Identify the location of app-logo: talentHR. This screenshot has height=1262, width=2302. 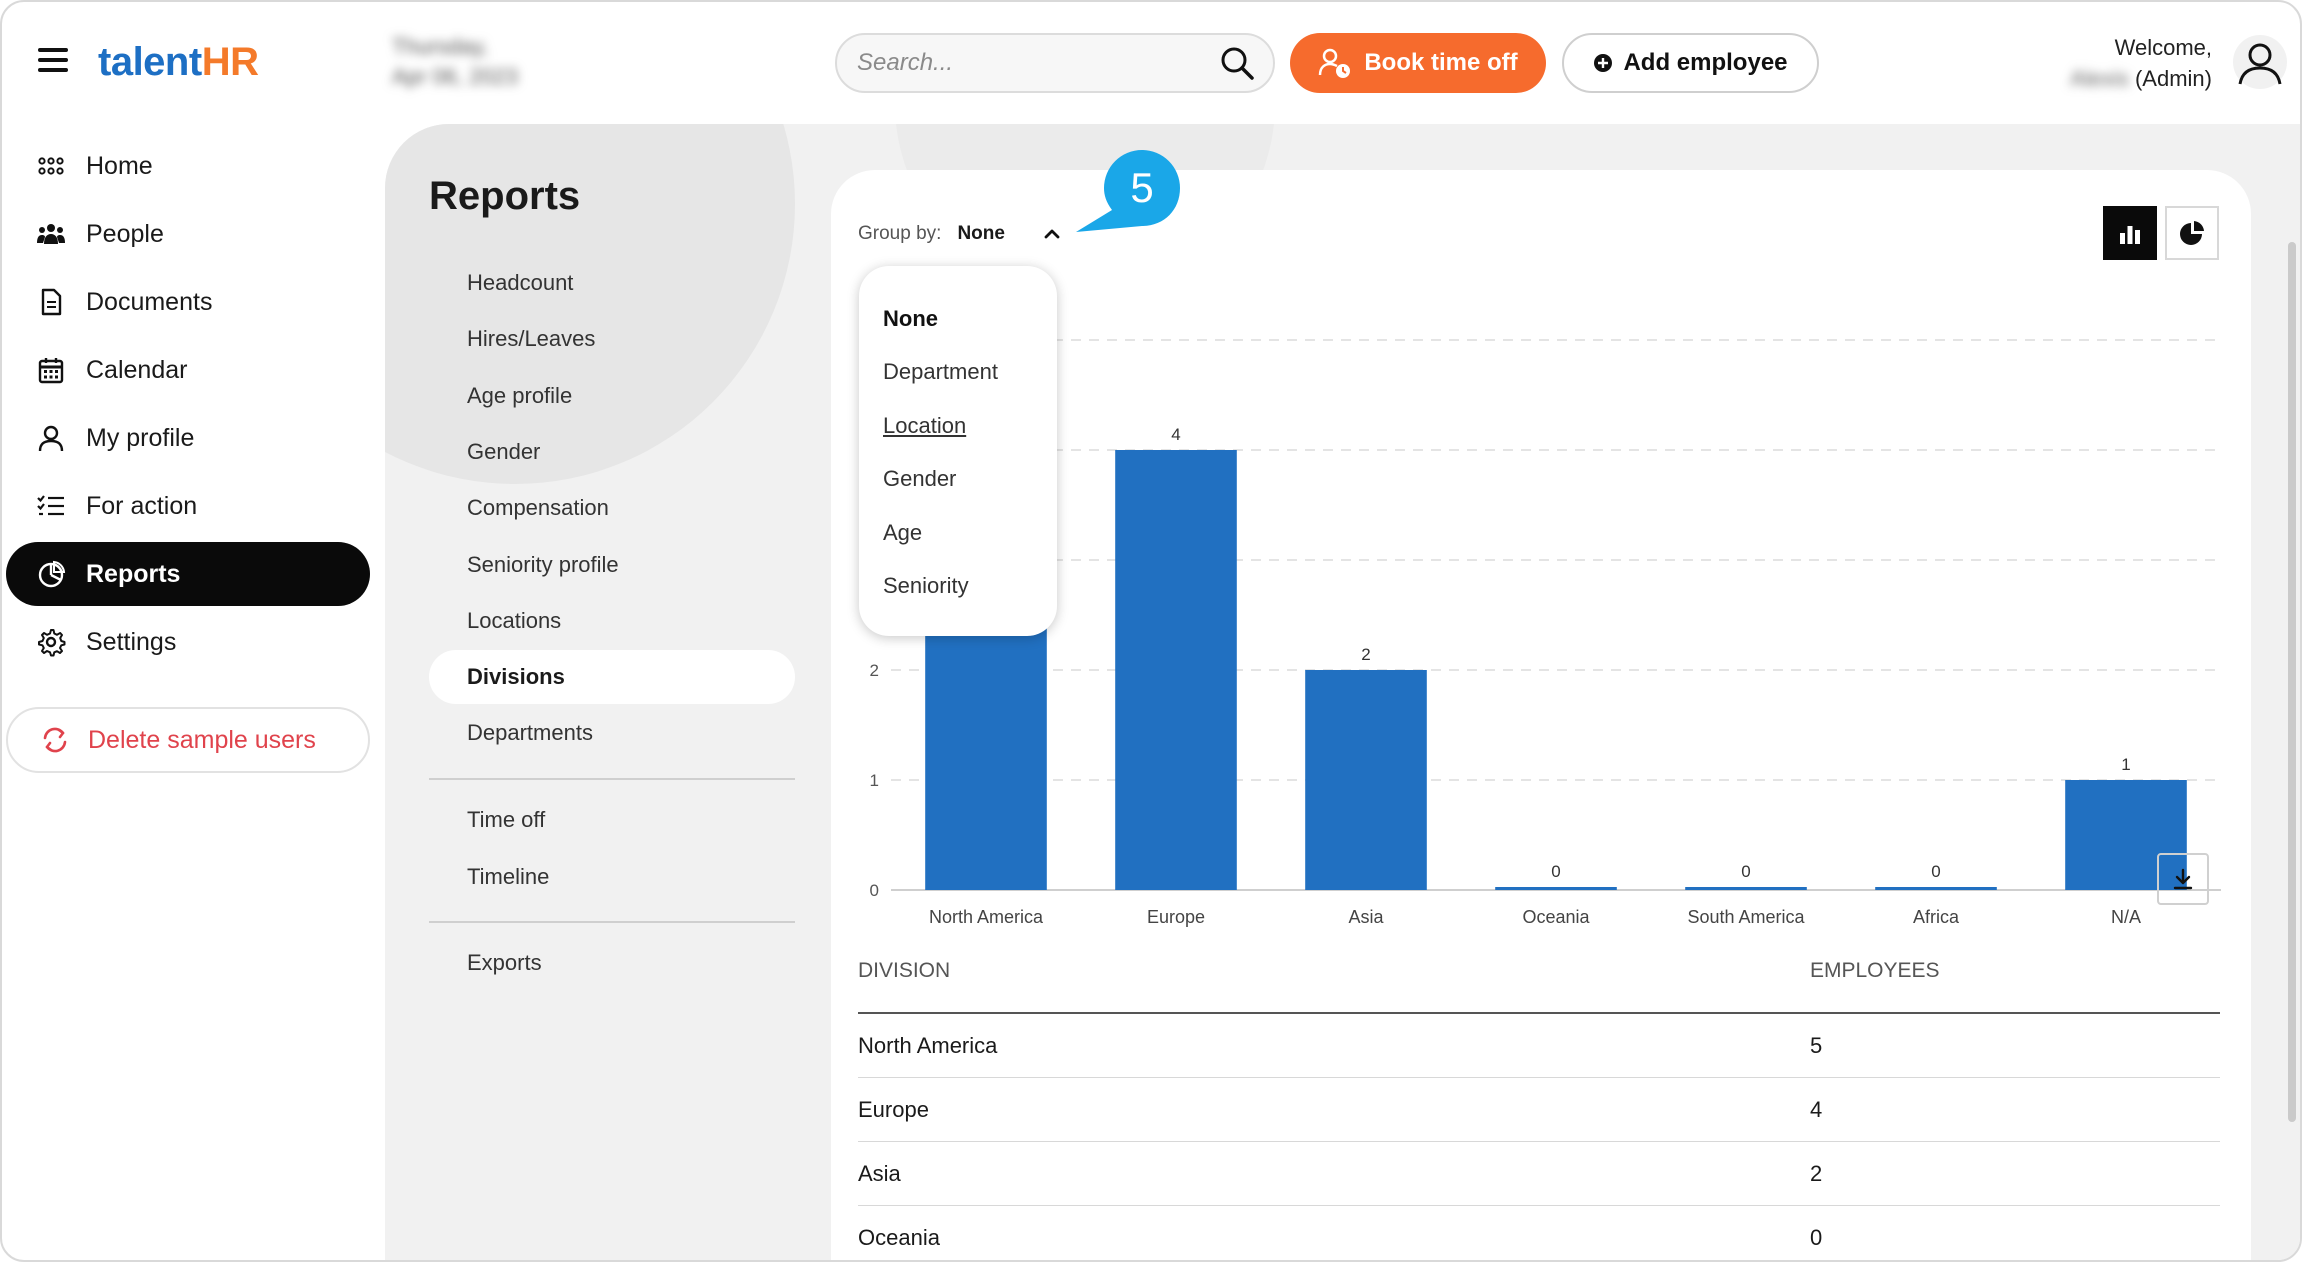
(178, 62).